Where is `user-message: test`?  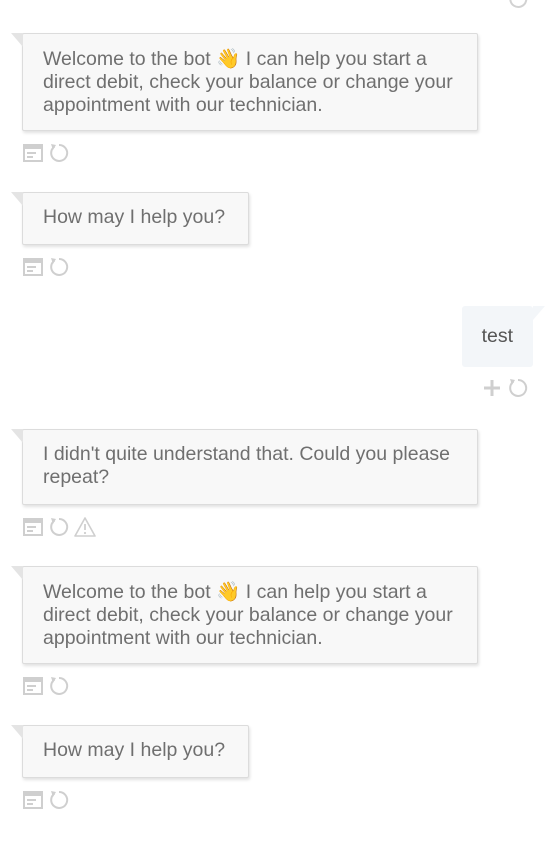 user-message: test is located at coordinates (506, 352).